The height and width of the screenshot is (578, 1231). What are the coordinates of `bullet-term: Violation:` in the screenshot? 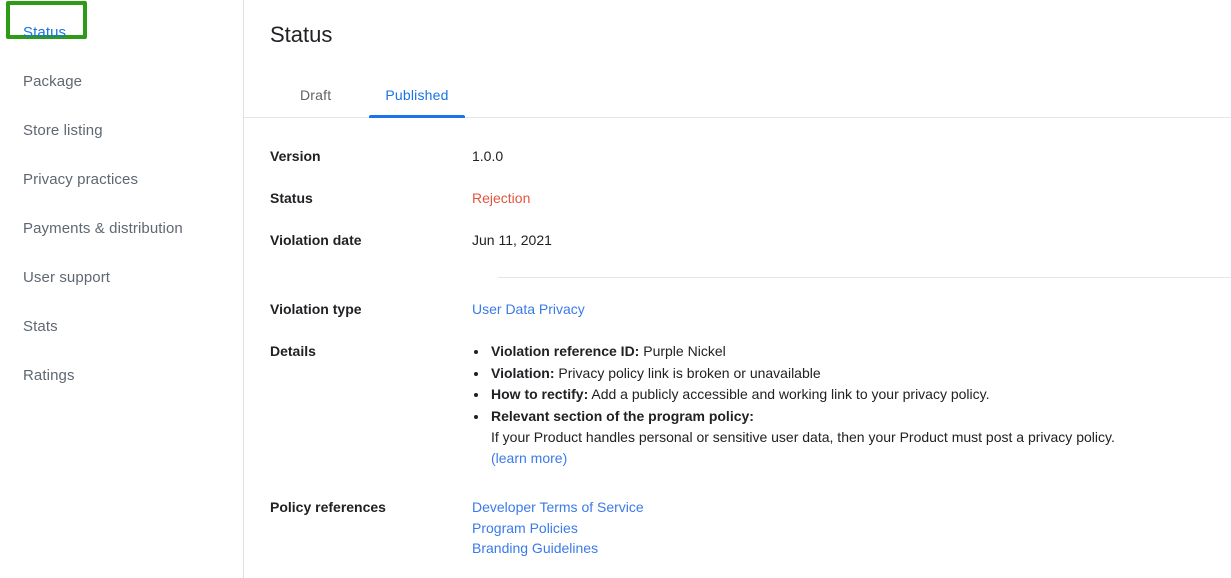 It's located at (523, 372).